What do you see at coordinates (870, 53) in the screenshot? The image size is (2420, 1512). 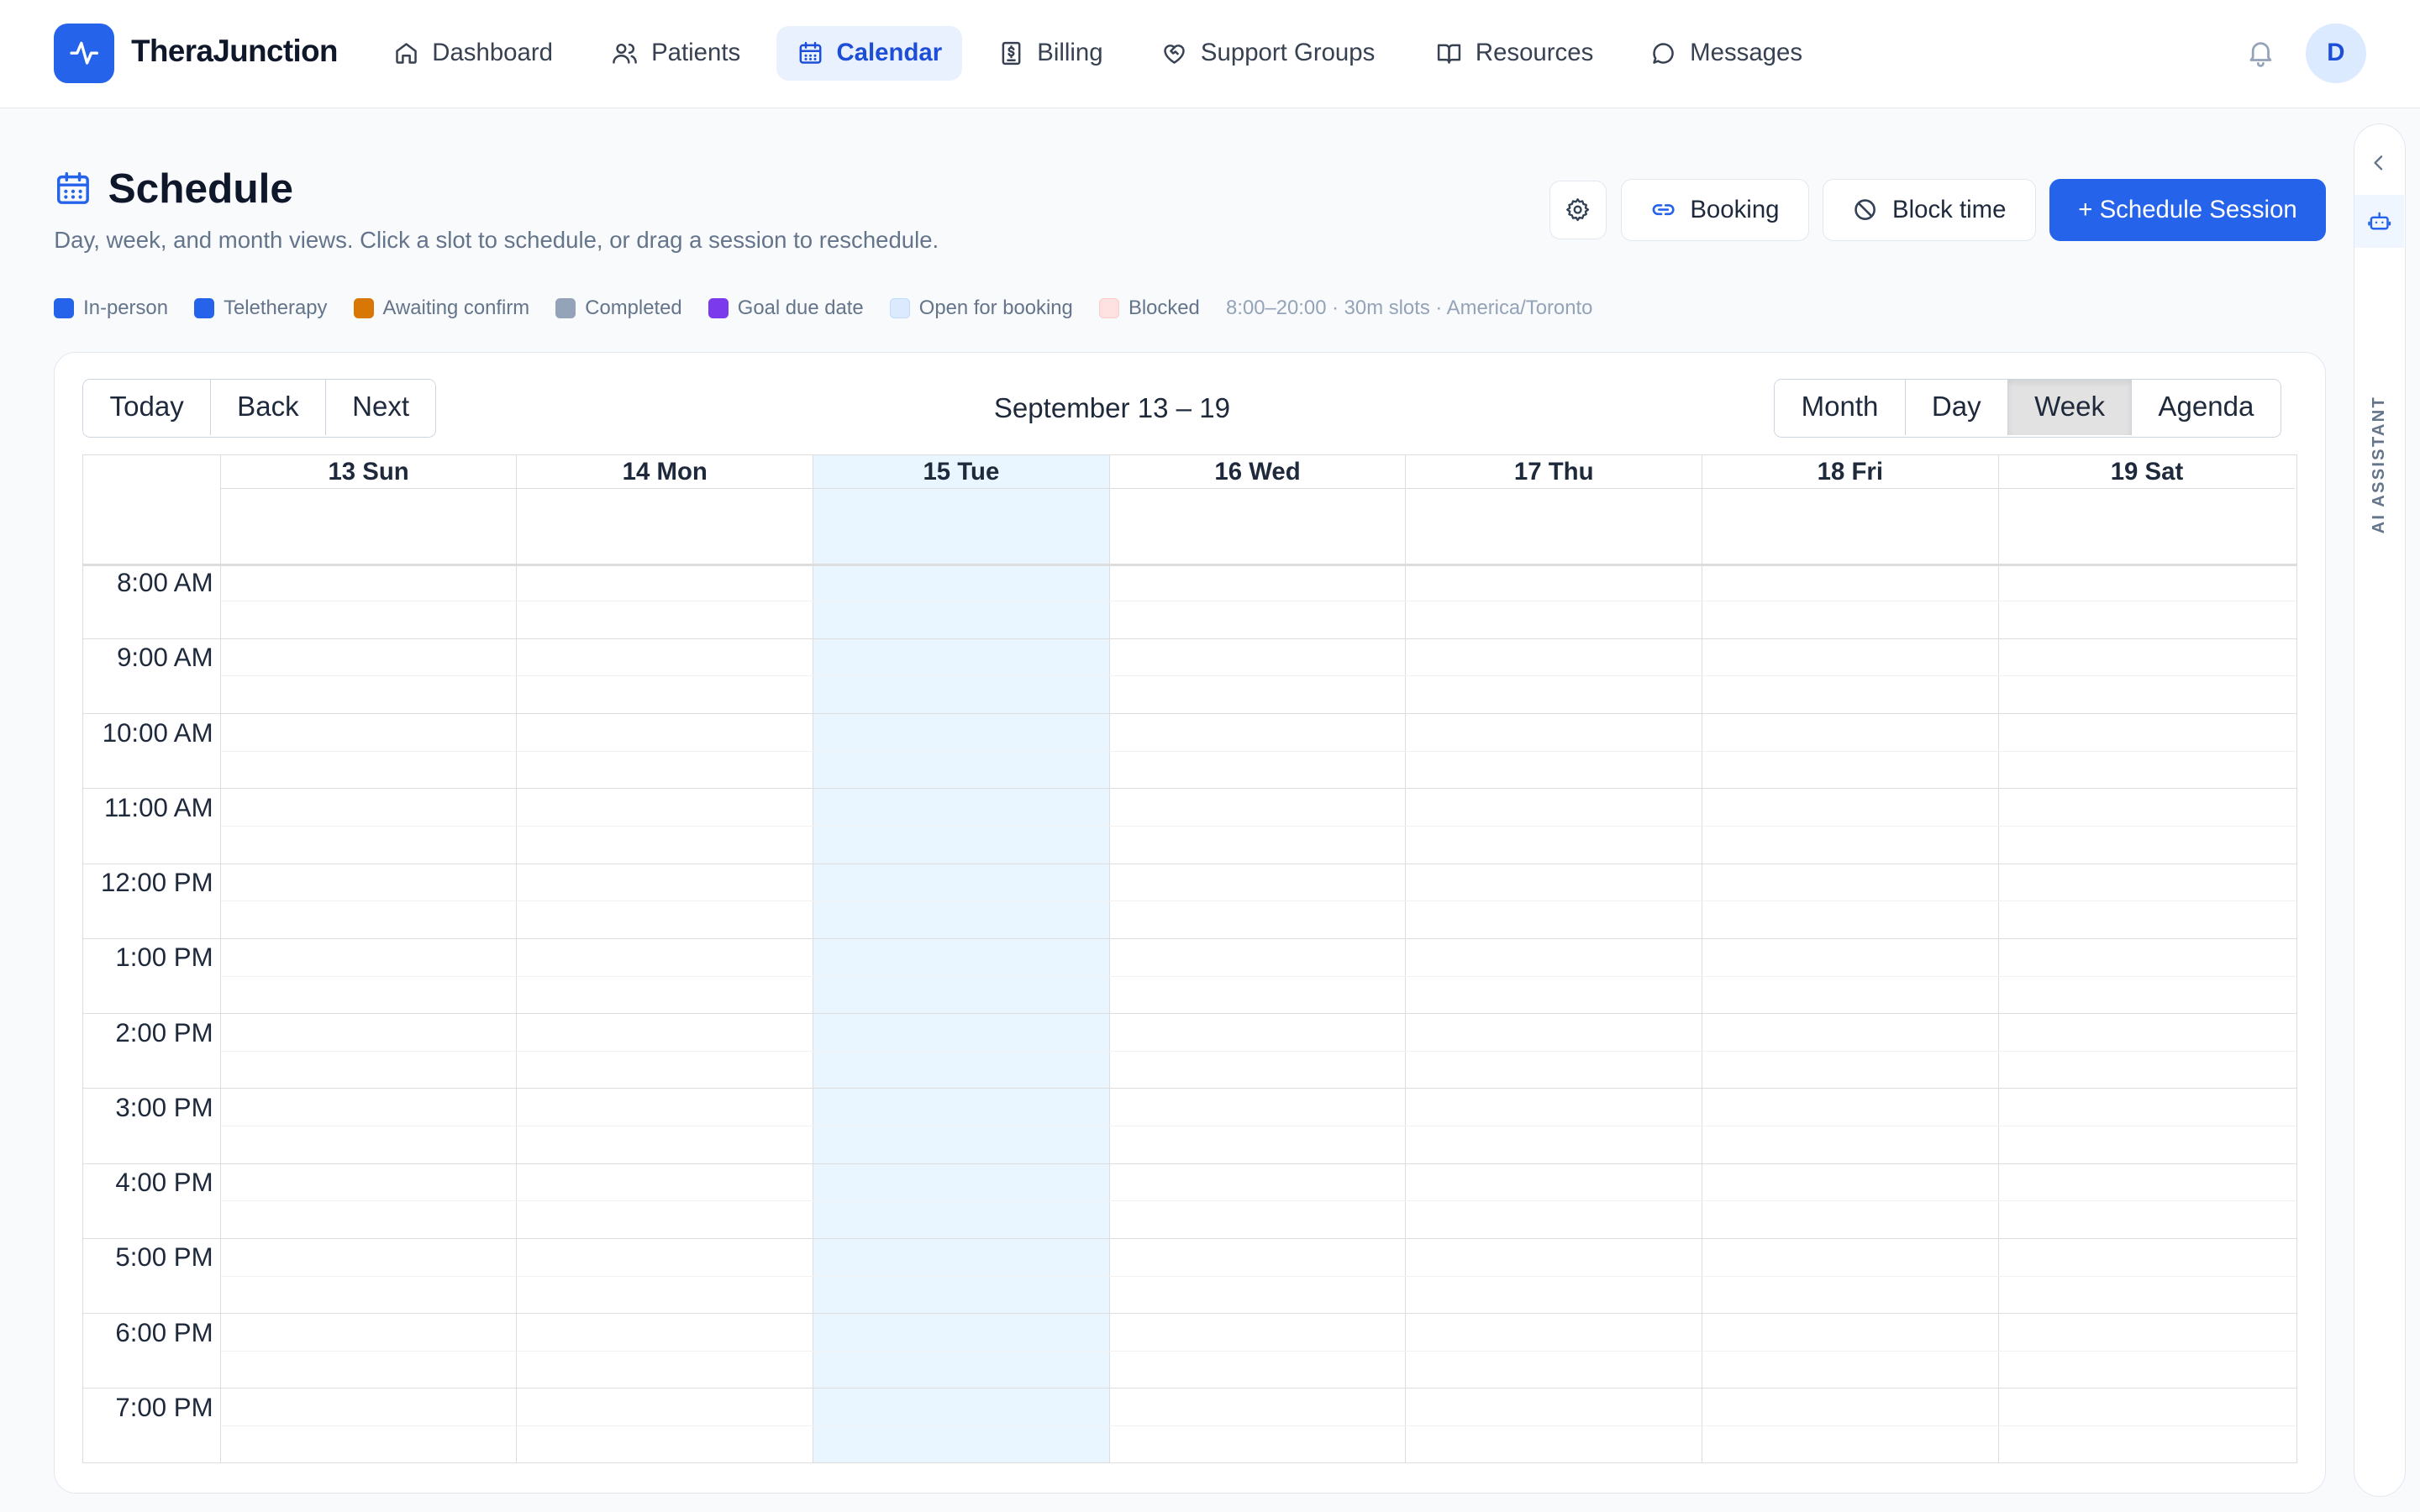 I see `nav-calendar: Calendar` at bounding box center [870, 53].